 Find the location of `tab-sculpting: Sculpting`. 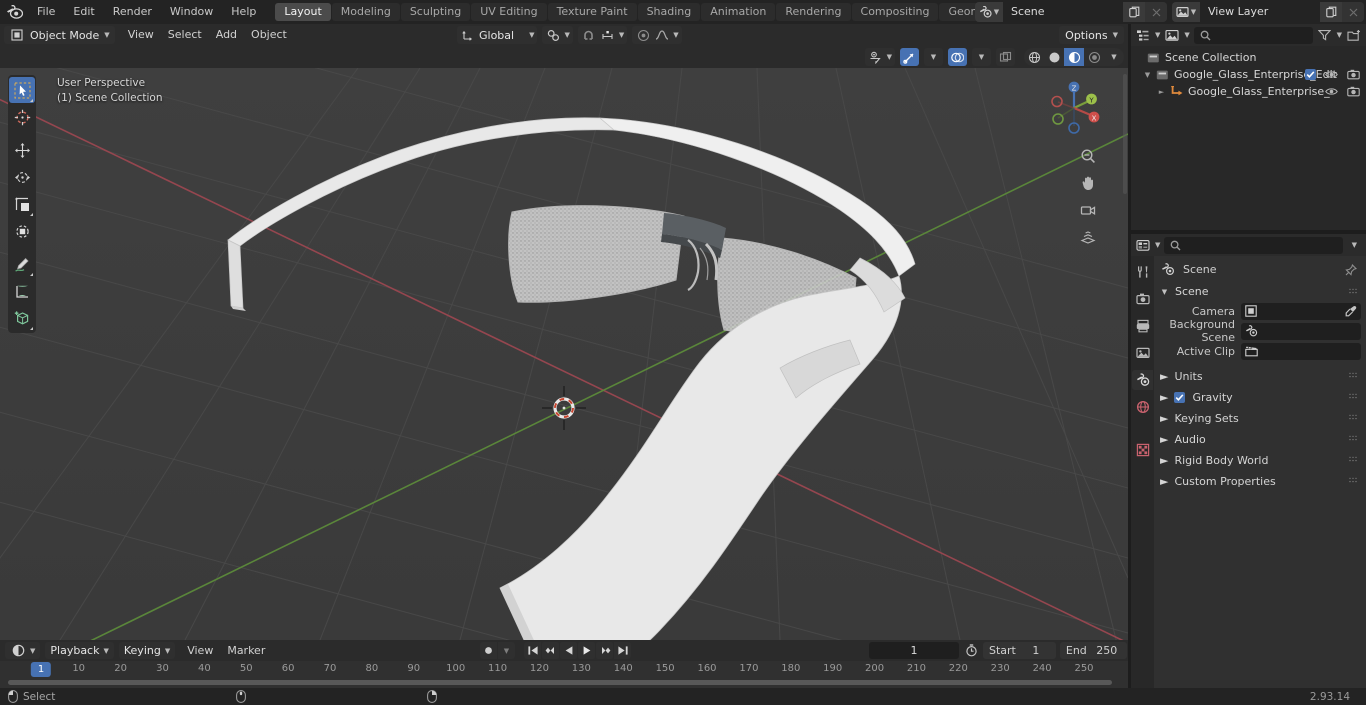

tab-sculpting: Sculpting is located at coordinates (435, 12).